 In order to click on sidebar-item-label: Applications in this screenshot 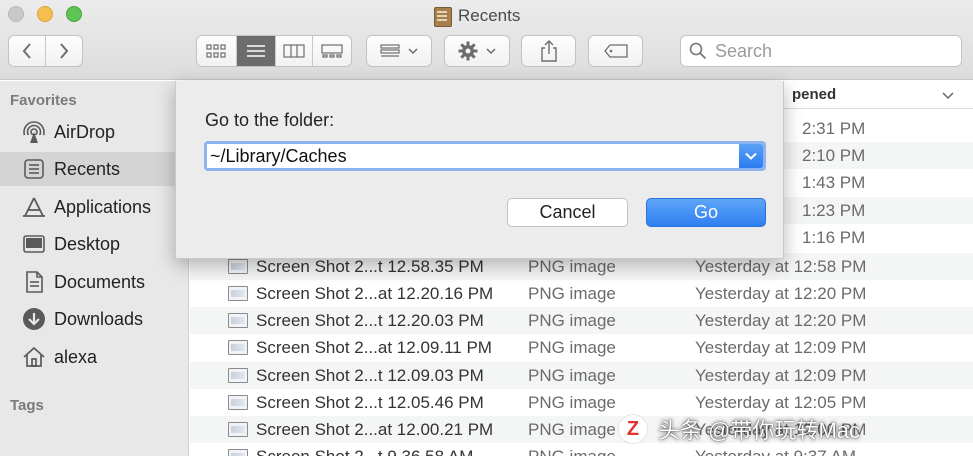, I will do `click(103, 206)`.